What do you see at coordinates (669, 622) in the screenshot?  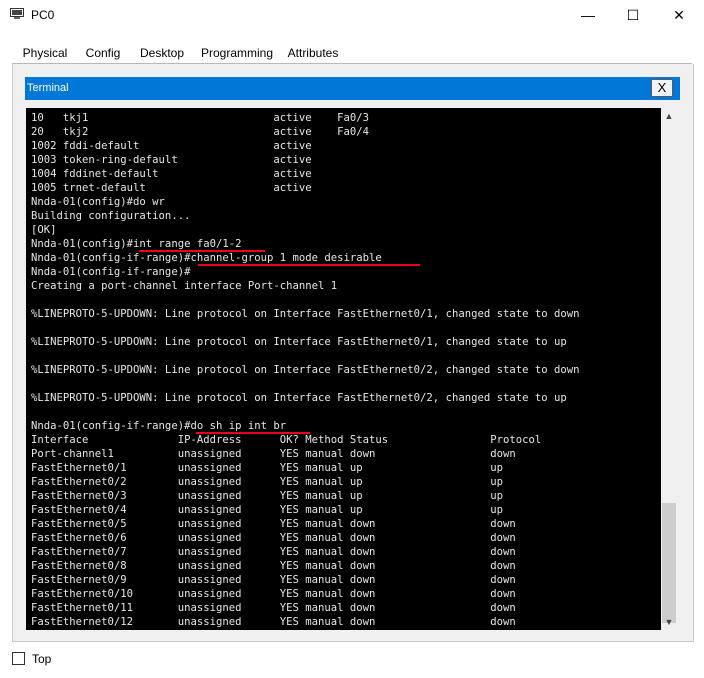 I see `scroll-down-arrow-icon: ▼` at bounding box center [669, 622].